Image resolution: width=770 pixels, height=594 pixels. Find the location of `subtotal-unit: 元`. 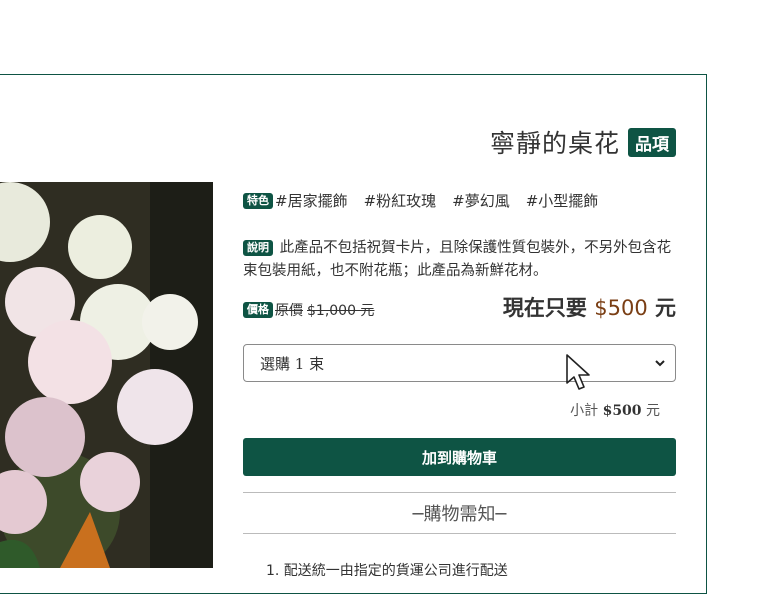

subtotal-unit: 元 is located at coordinates (653, 411).